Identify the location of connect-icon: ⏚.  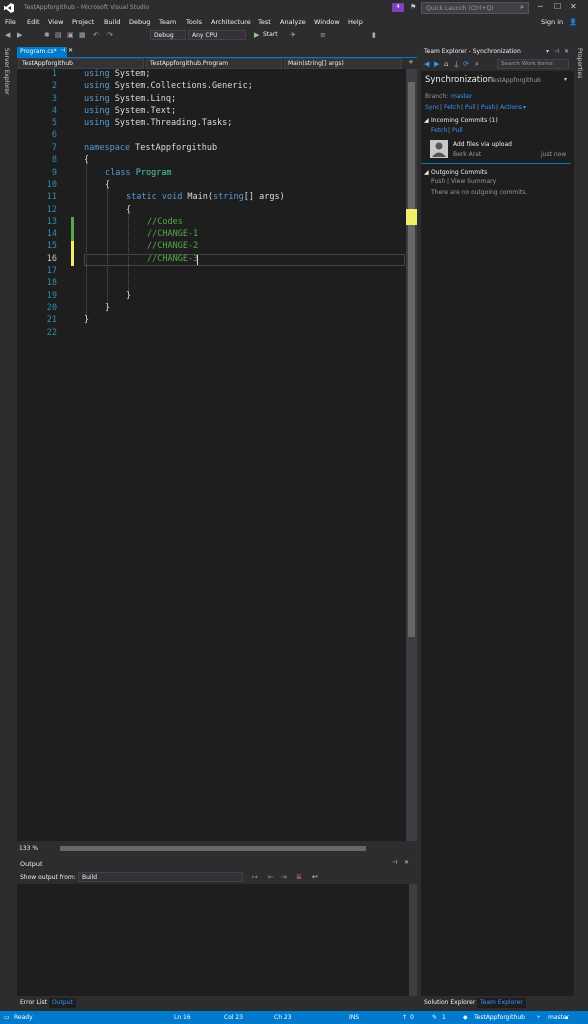
(456, 65).